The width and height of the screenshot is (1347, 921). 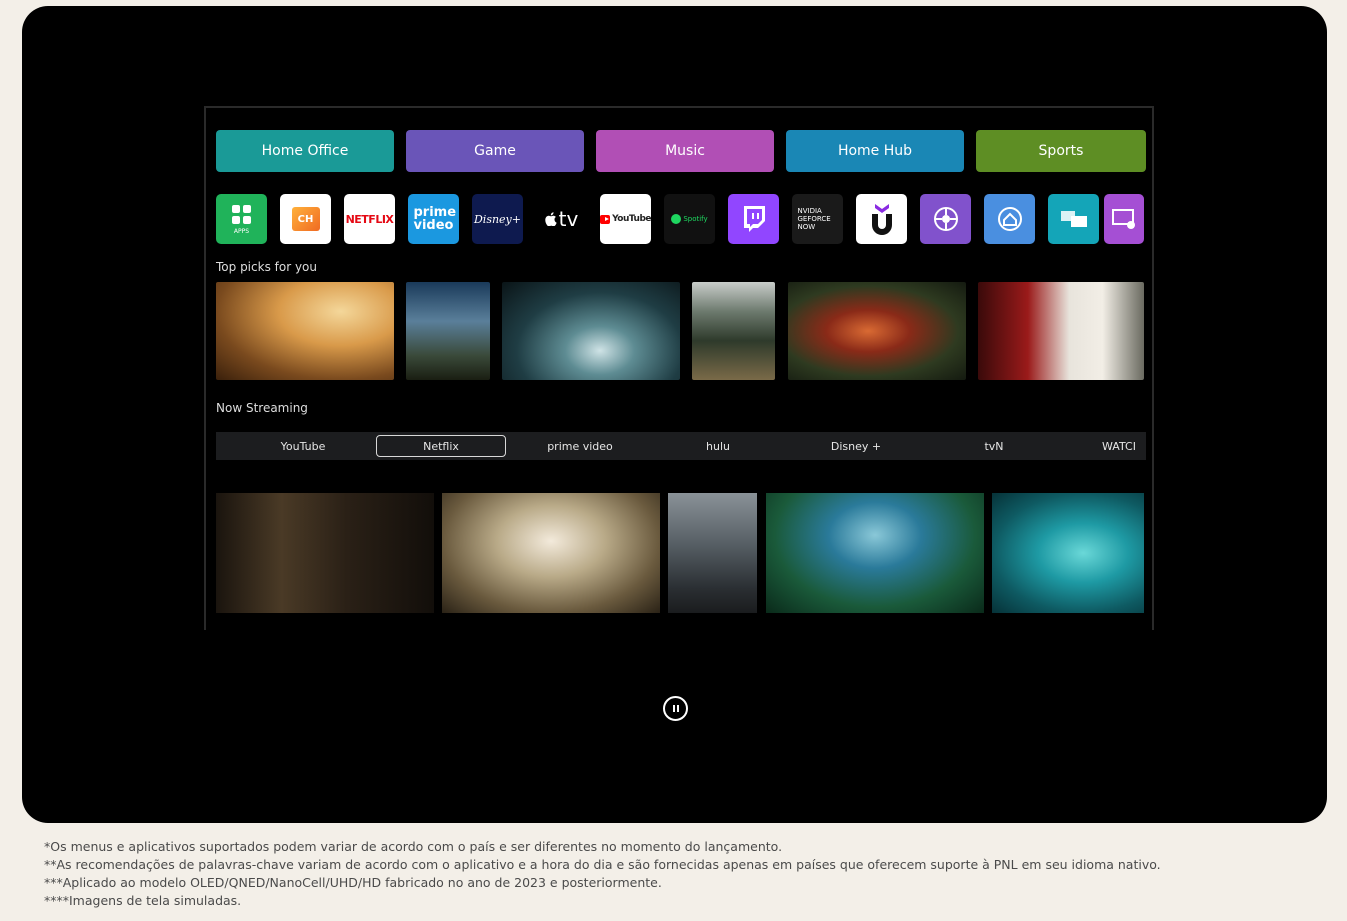 What do you see at coordinates (497, 219) in the screenshot?
I see `disney-plus-icon: Disney+` at bounding box center [497, 219].